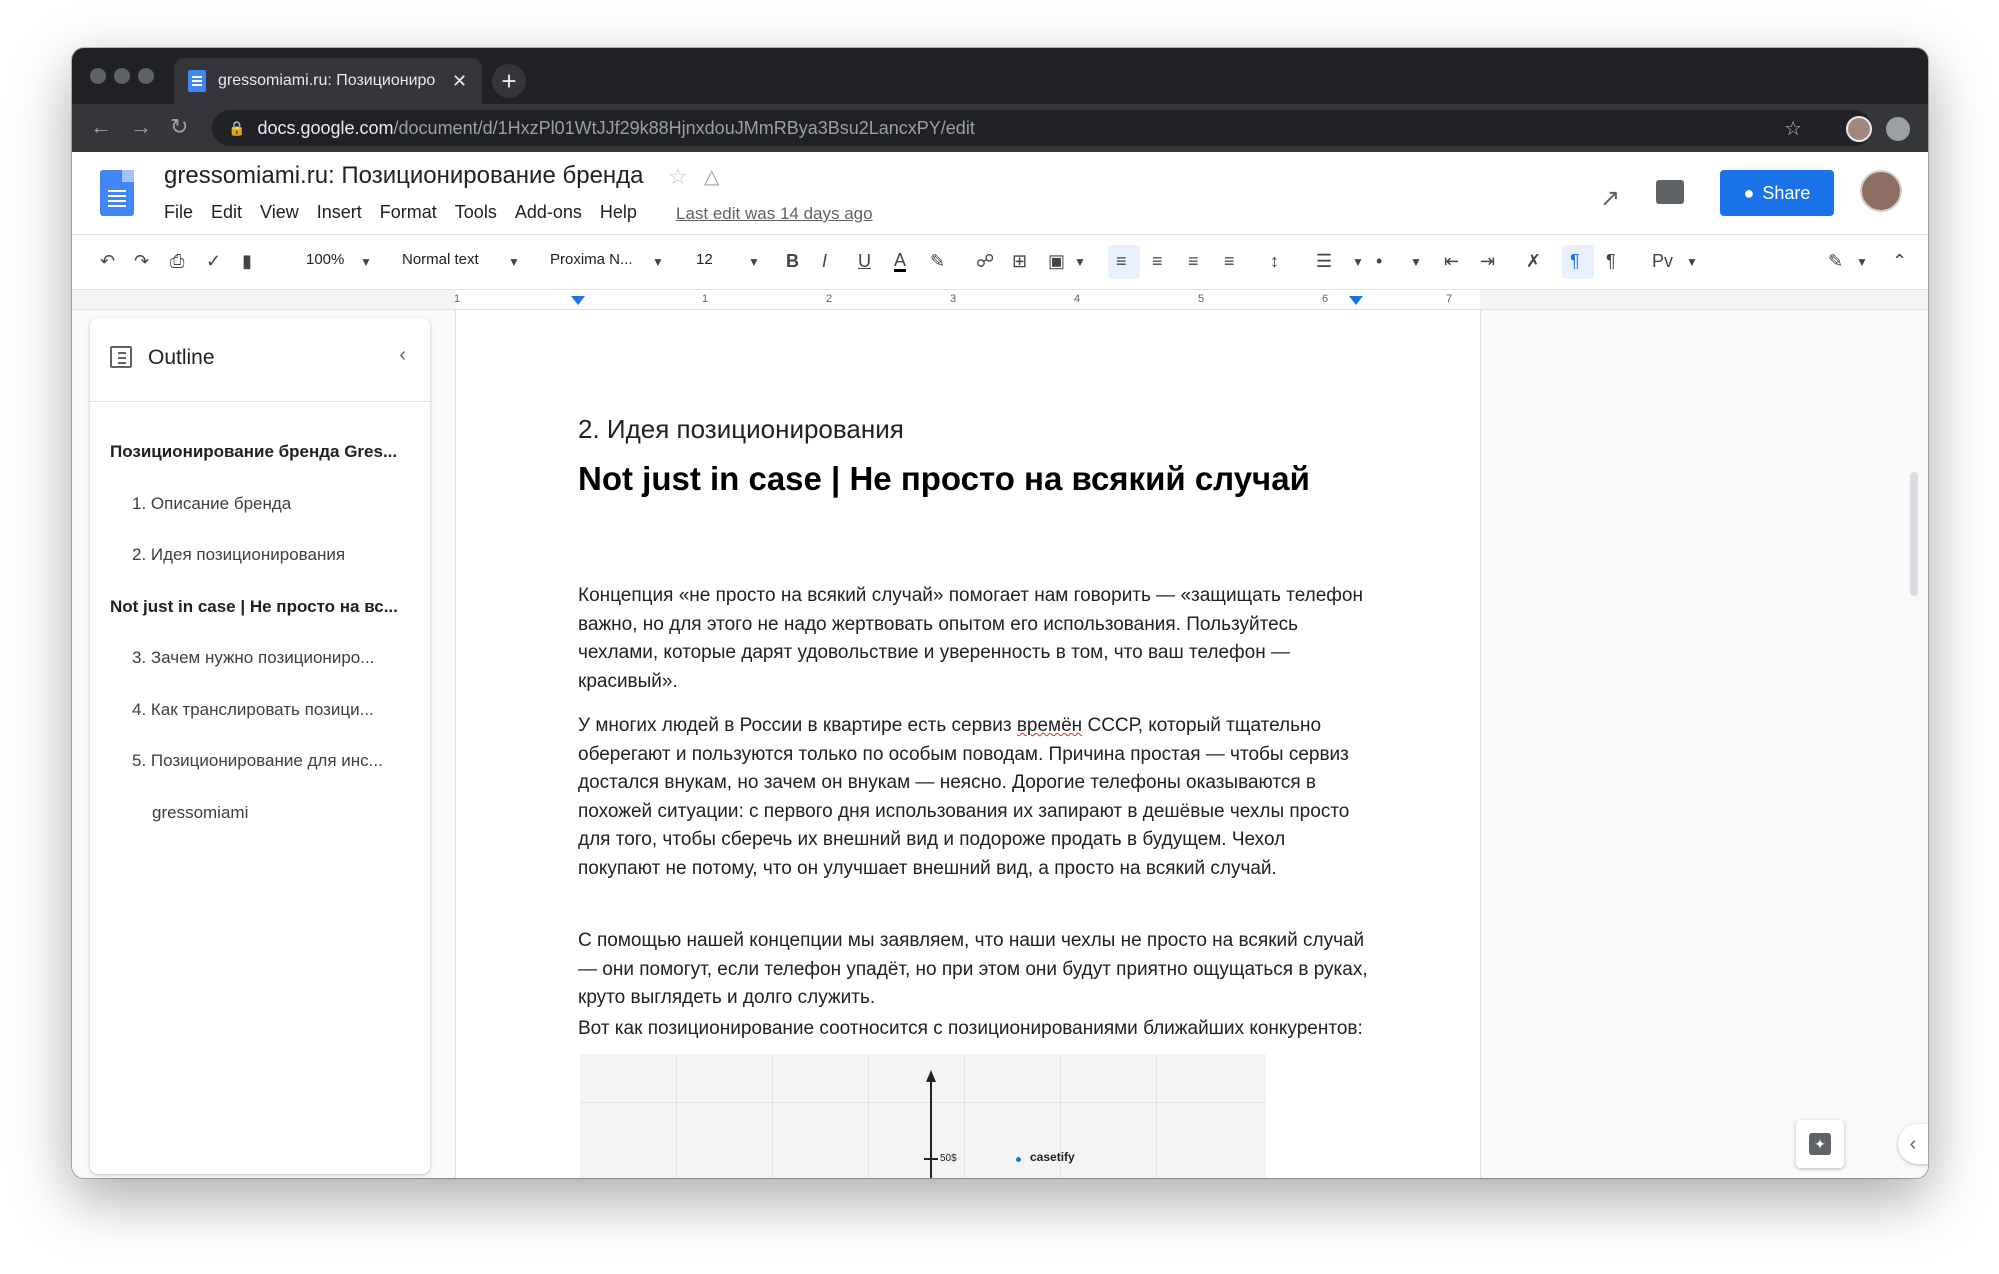 The image size is (1999, 1274). Describe the element at coordinates (1451, 261) in the screenshot. I see `decrease-indent-icon: ⇤` at that location.